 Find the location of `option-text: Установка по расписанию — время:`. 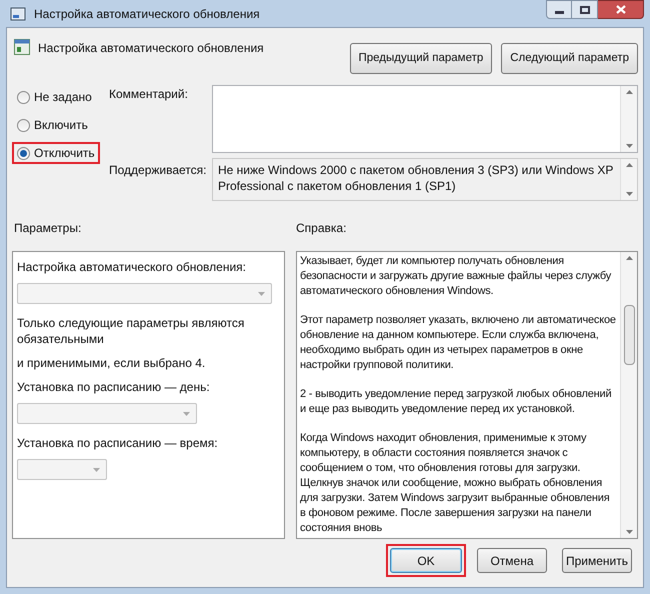

option-text: Установка по расписанию — время: is located at coordinates (118, 443).